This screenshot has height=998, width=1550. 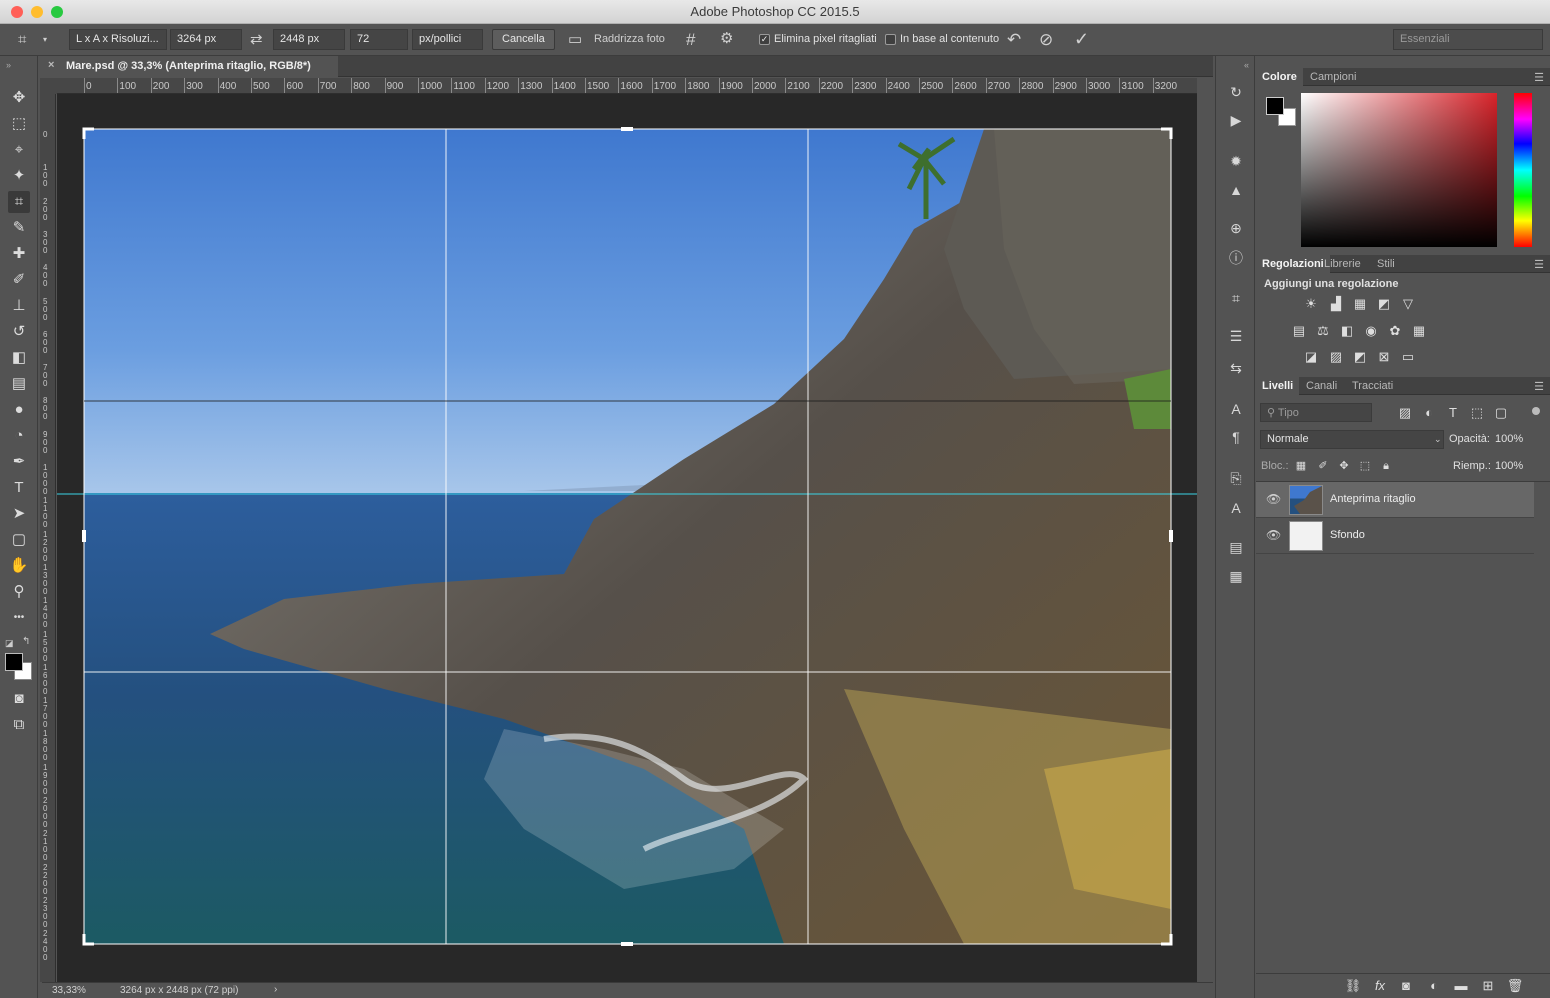 What do you see at coordinates (1434, 986) in the screenshot?
I see `new-adjustment-icon: ◐` at bounding box center [1434, 986].